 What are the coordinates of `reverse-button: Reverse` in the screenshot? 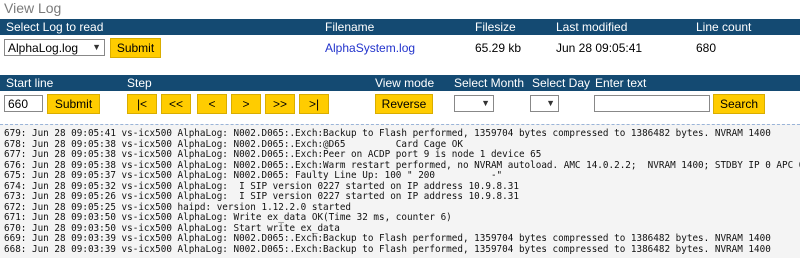 It's located at (404, 104).